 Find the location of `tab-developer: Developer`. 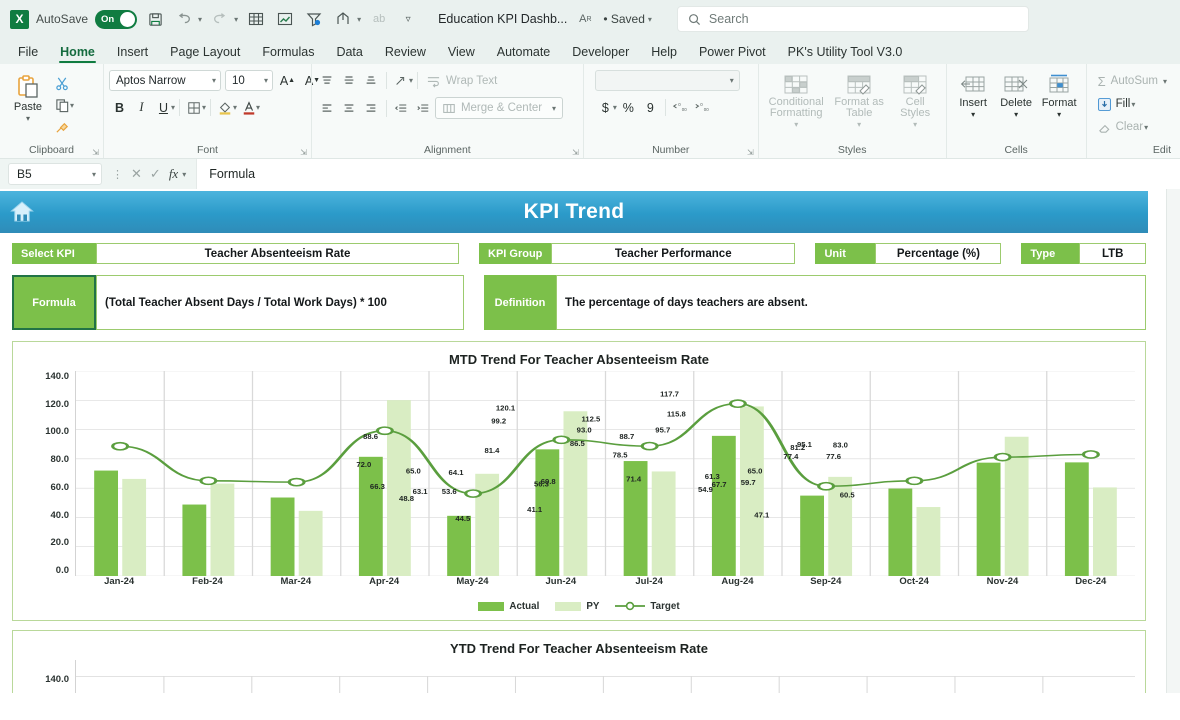

tab-developer: Developer is located at coordinates (600, 53).